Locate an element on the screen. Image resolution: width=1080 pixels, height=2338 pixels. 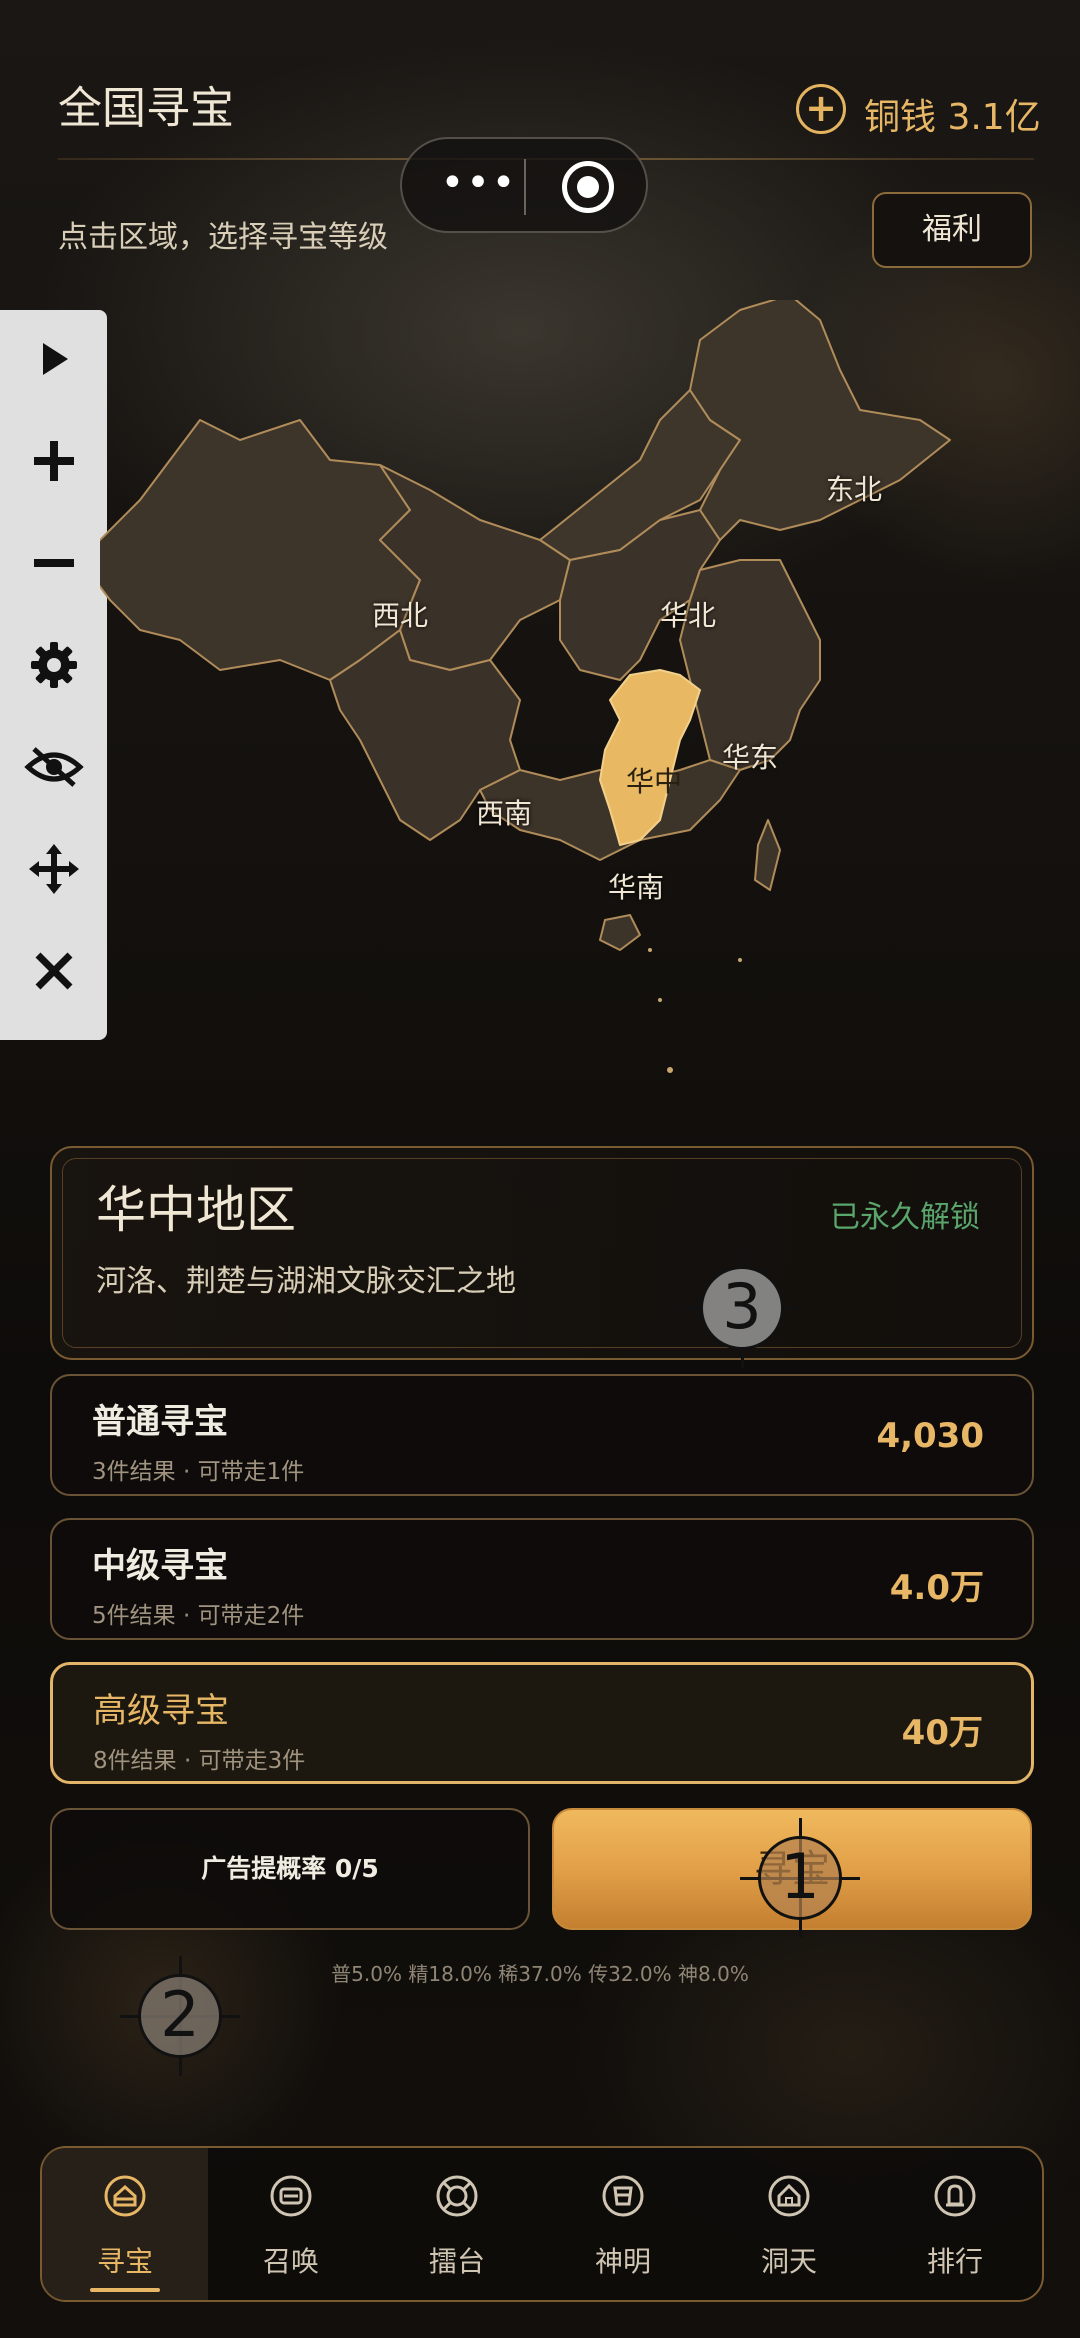
move-icon is located at coordinates (53, 869).